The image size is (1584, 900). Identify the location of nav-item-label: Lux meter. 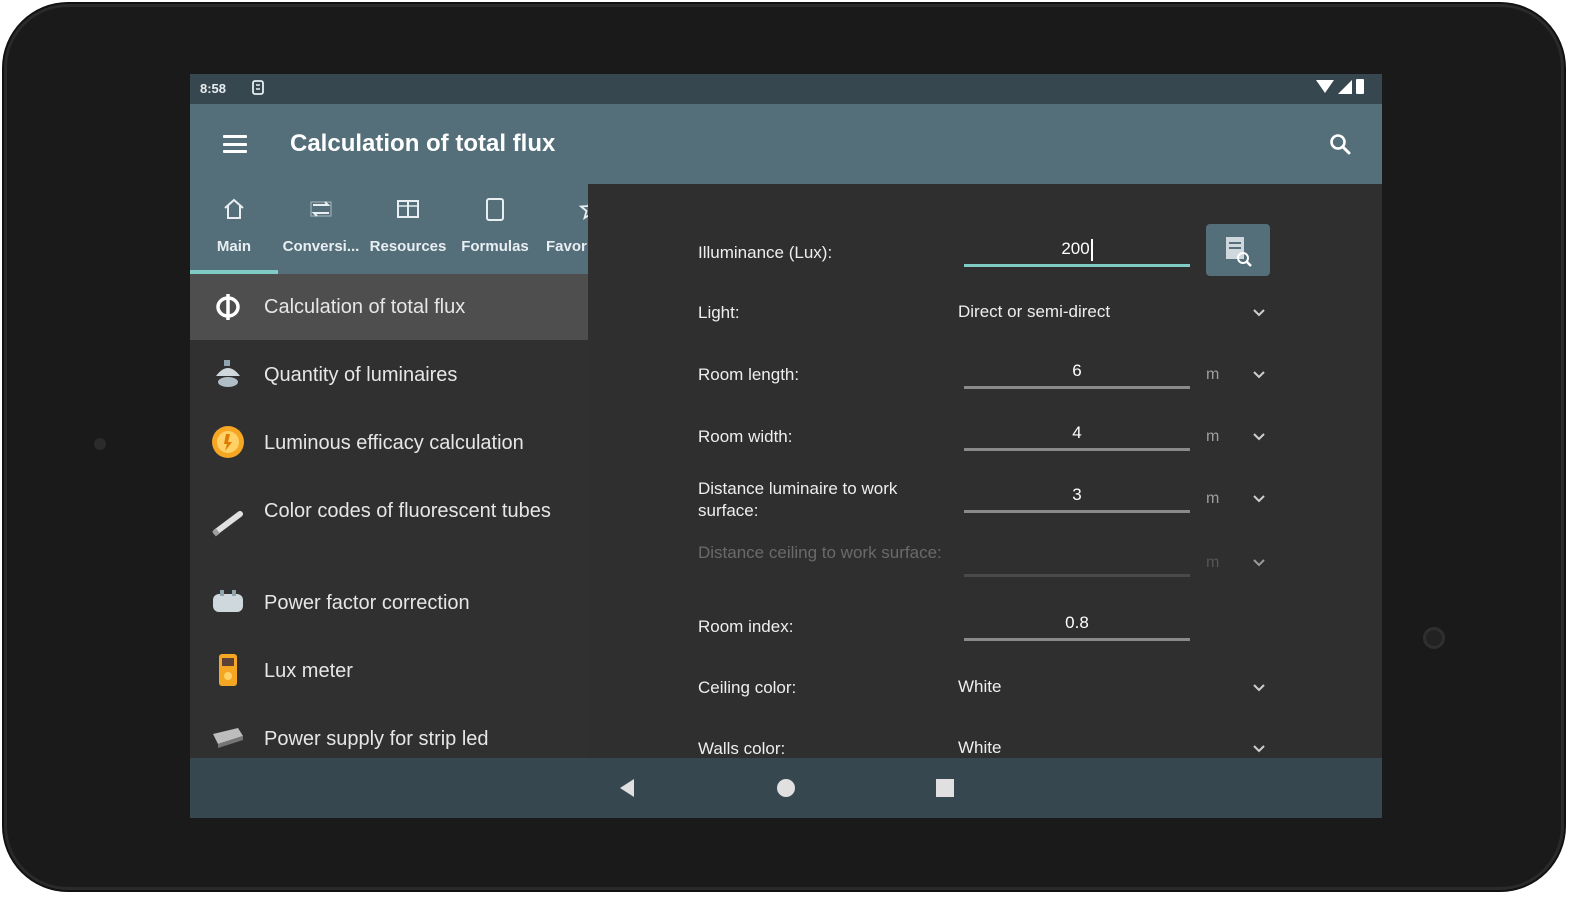
(308, 671).